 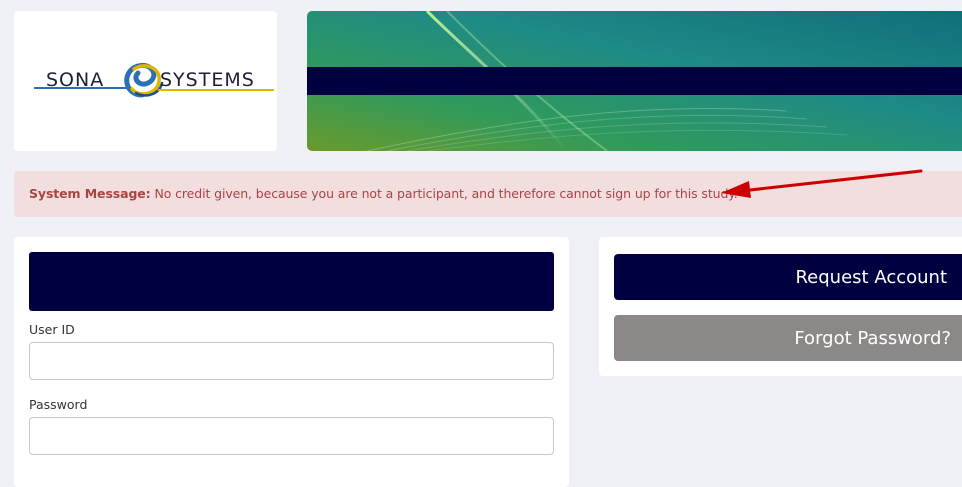 What do you see at coordinates (788, 338) in the screenshot?
I see `forgot-password-button: Forgot Password?` at bounding box center [788, 338].